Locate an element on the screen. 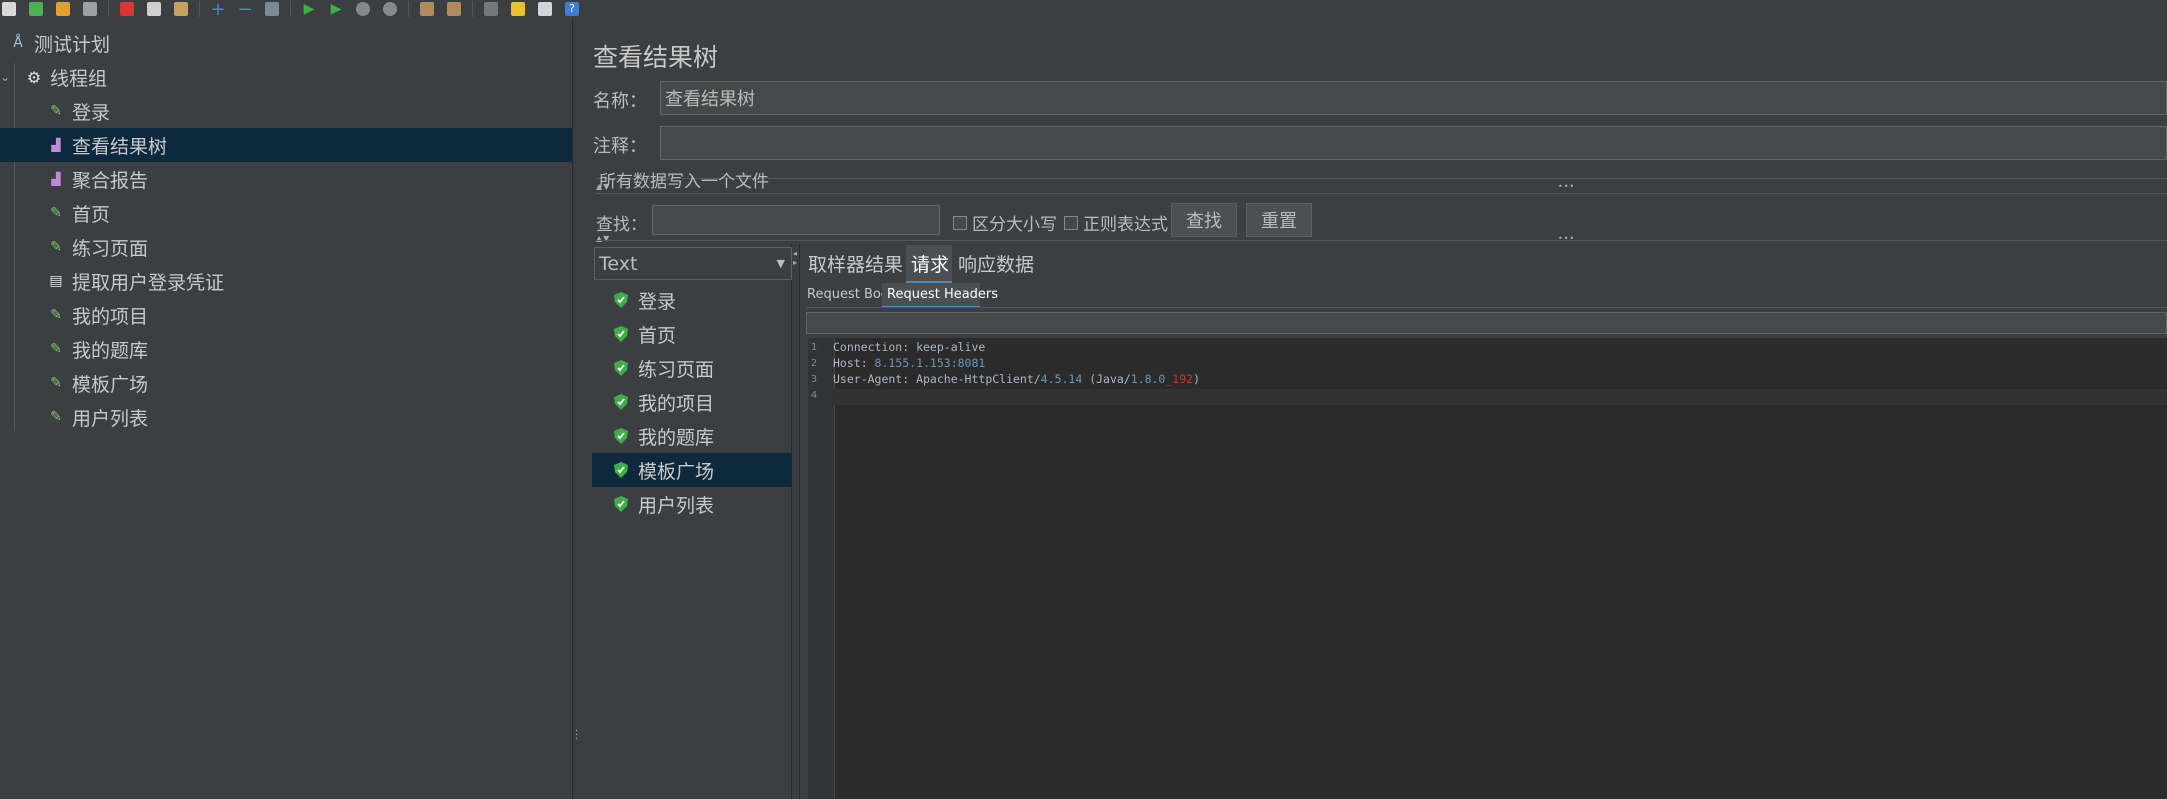 The width and height of the screenshot is (2167, 799). chevron-down-icon: ⌄ is located at coordinates (5, 77).